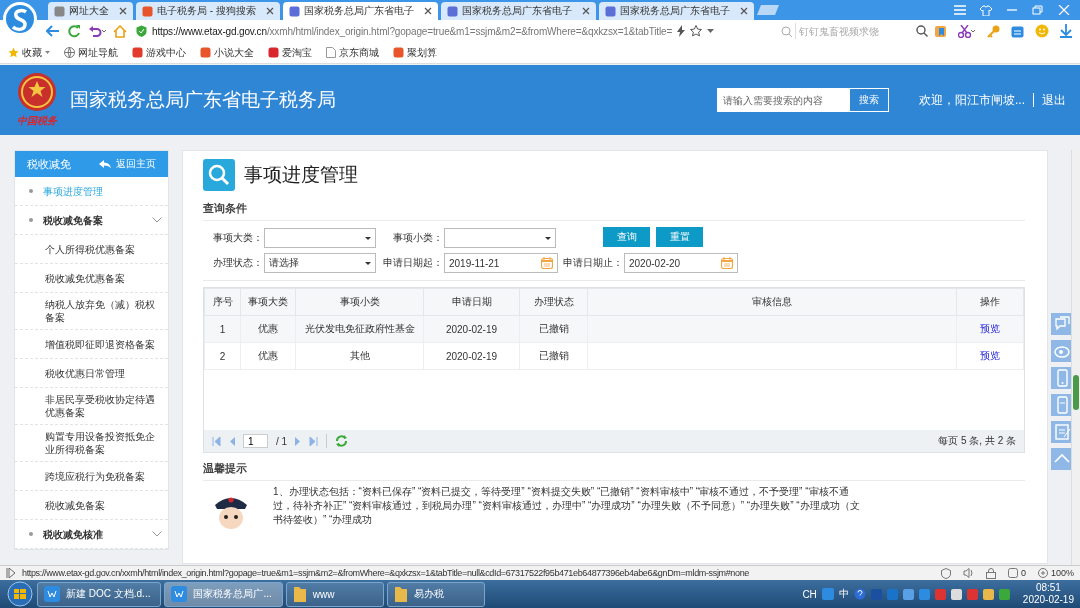 The width and height of the screenshot is (1080, 608). Describe the element at coordinates (852, 31) in the screenshot. I see `search-field: 钉钉鬼畜视频求饶` at that location.